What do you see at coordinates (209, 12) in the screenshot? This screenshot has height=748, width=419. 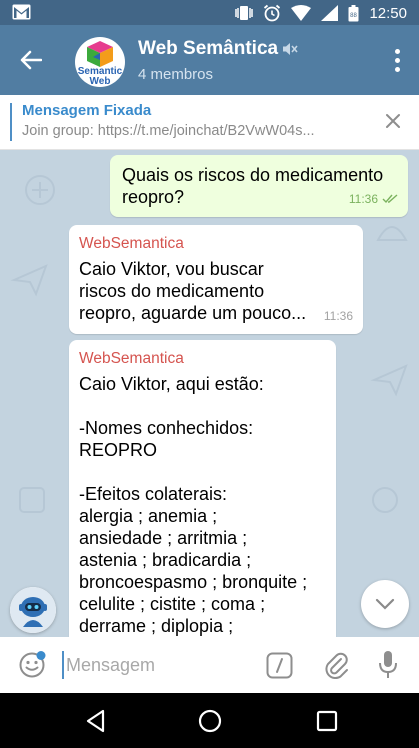 I see `status-bar: 88 12:50` at bounding box center [209, 12].